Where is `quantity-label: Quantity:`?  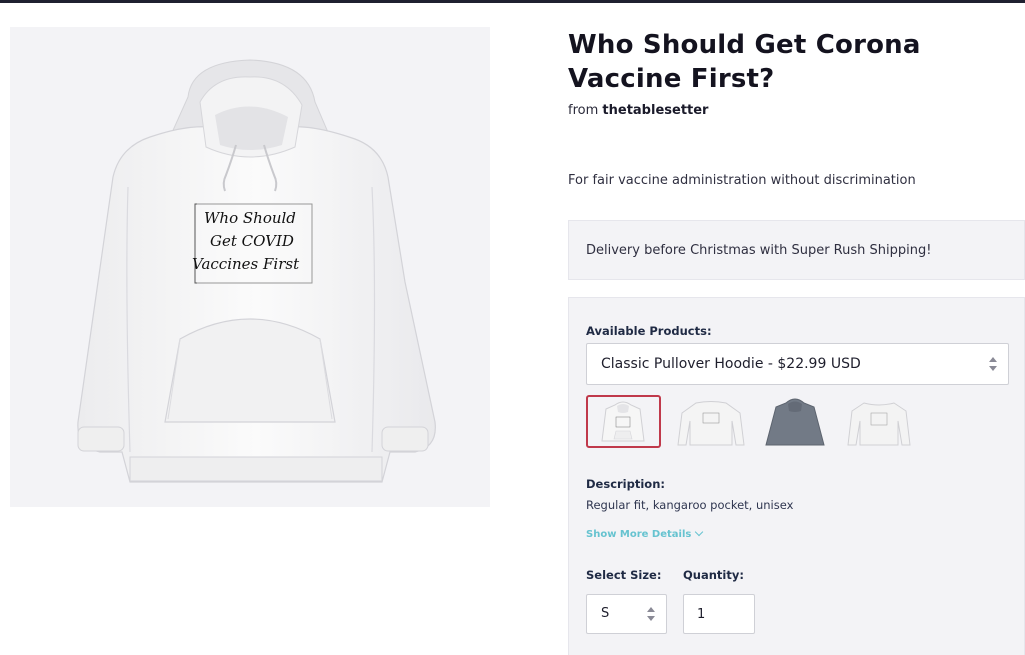
quantity-label: Quantity: is located at coordinates (713, 575).